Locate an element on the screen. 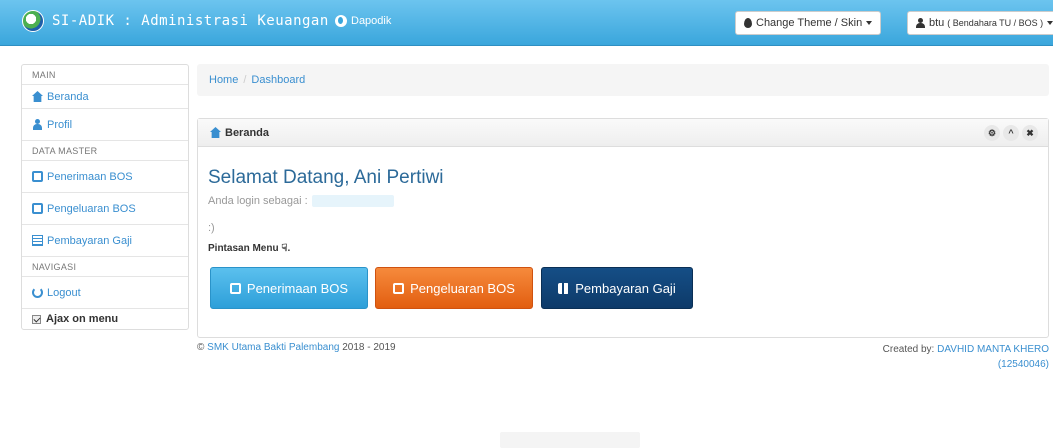 This screenshot has width=1053, height=448. app-brand: SI-ADIK : Administrasi Keuangan is located at coordinates (175, 21).